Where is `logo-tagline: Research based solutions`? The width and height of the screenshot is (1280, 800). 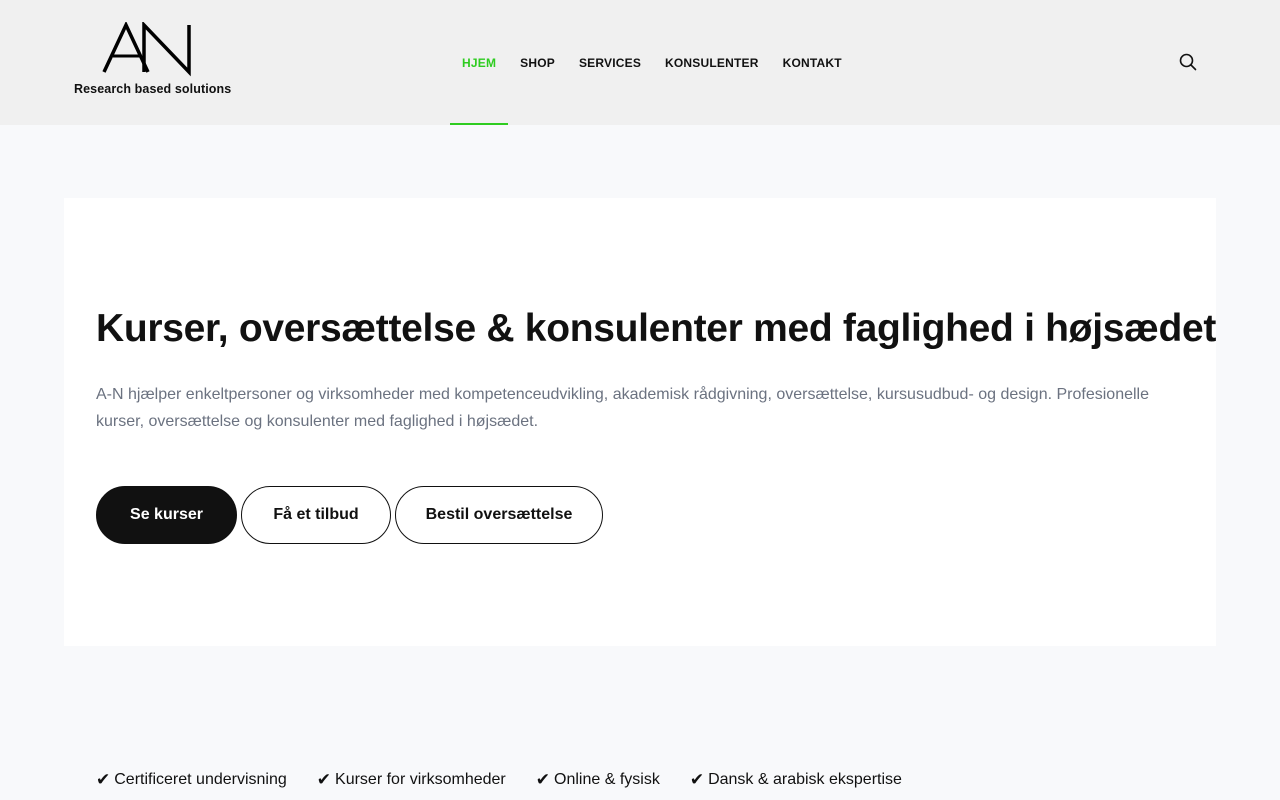
logo-tagline: Research based solutions is located at coordinates (153, 89).